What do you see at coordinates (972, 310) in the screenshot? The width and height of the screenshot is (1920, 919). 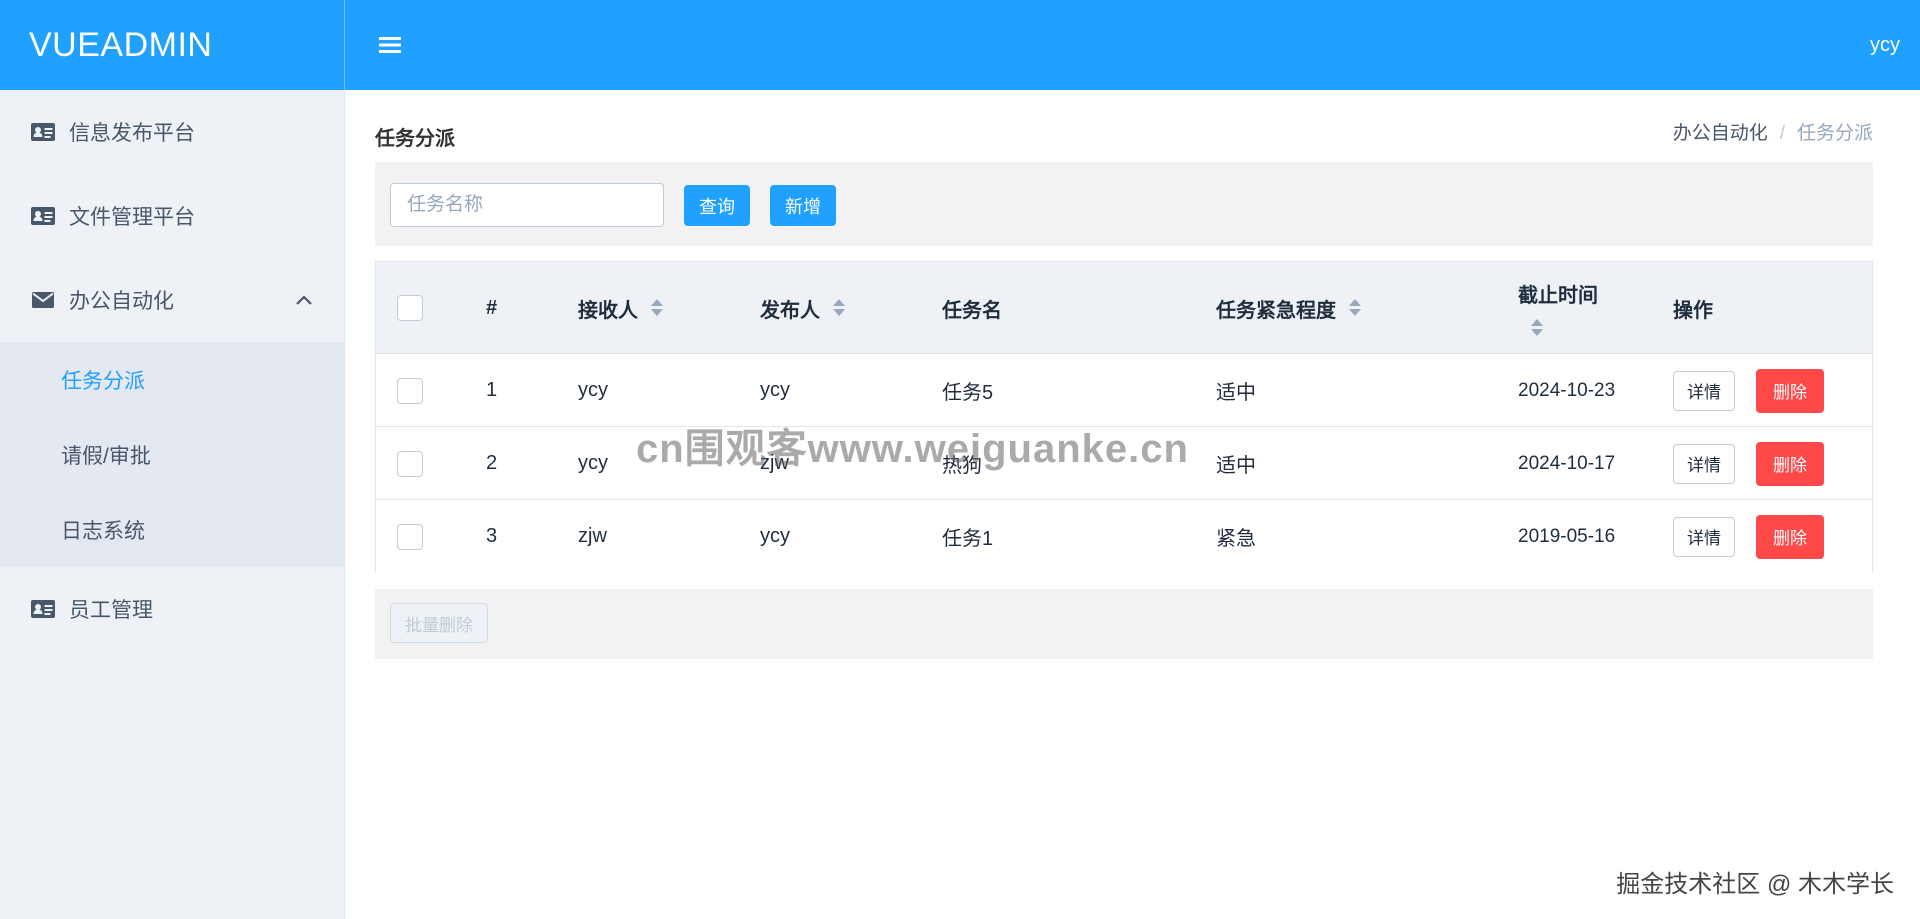 I see `column-header-task-name: 任务名` at bounding box center [972, 310].